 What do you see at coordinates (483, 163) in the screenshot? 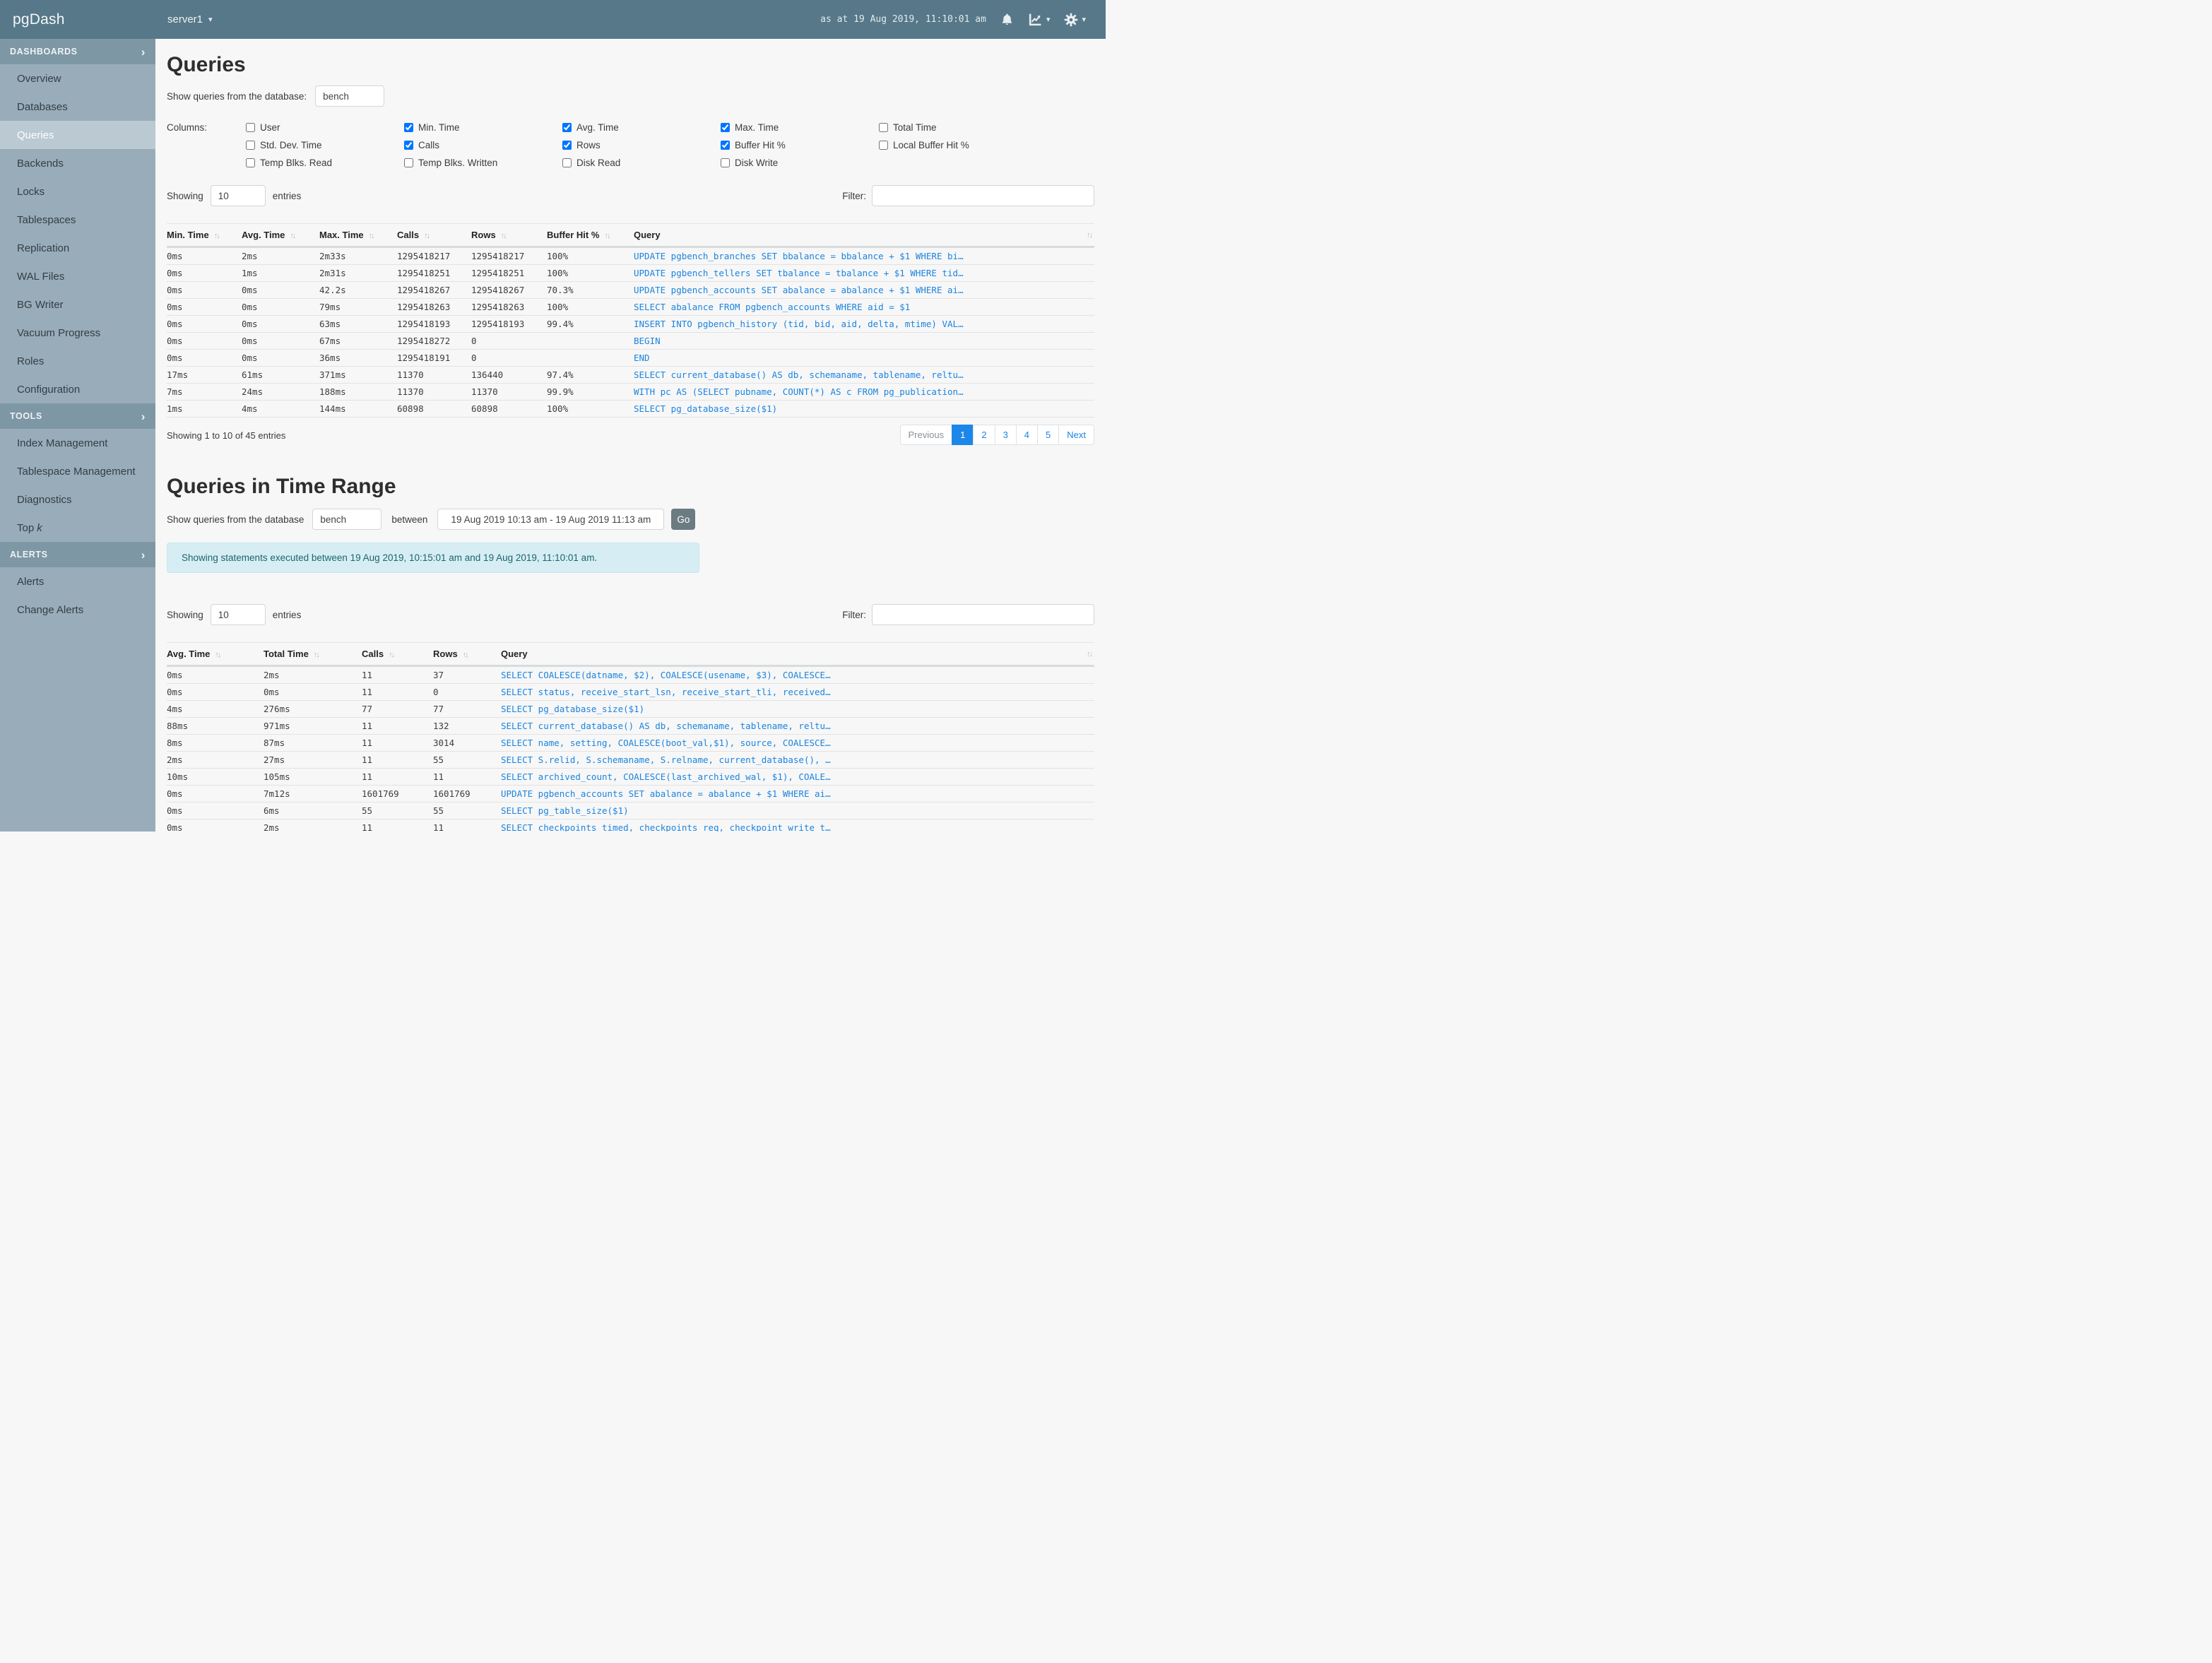
I see `column-option-temp-blks-written: Temp Blks. Written` at bounding box center [483, 163].